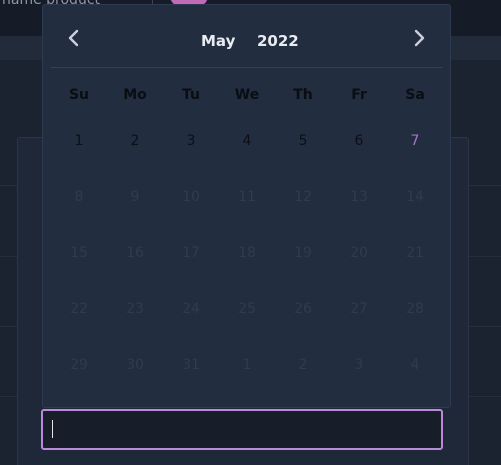 The width and height of the screenshot is (501, 465). Describe the element at coordinates (79, 95) in the screenshot. I see `weekday-header: Su` at that location.